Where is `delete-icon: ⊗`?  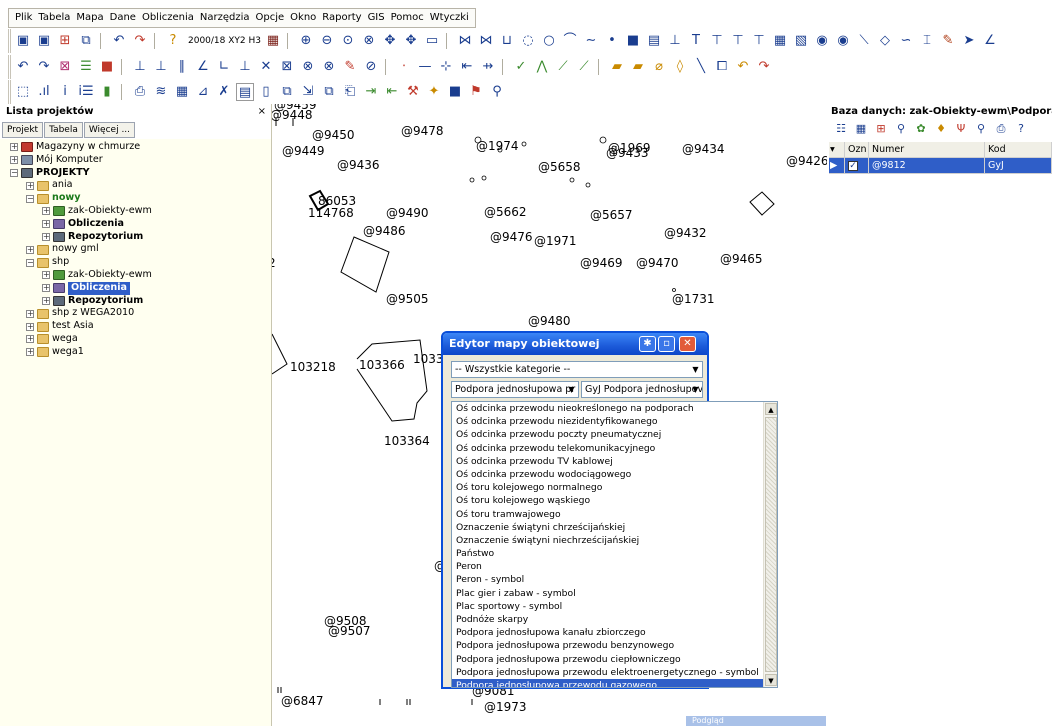 delete-icon: ⊗ is located at coordinates (329, 67).